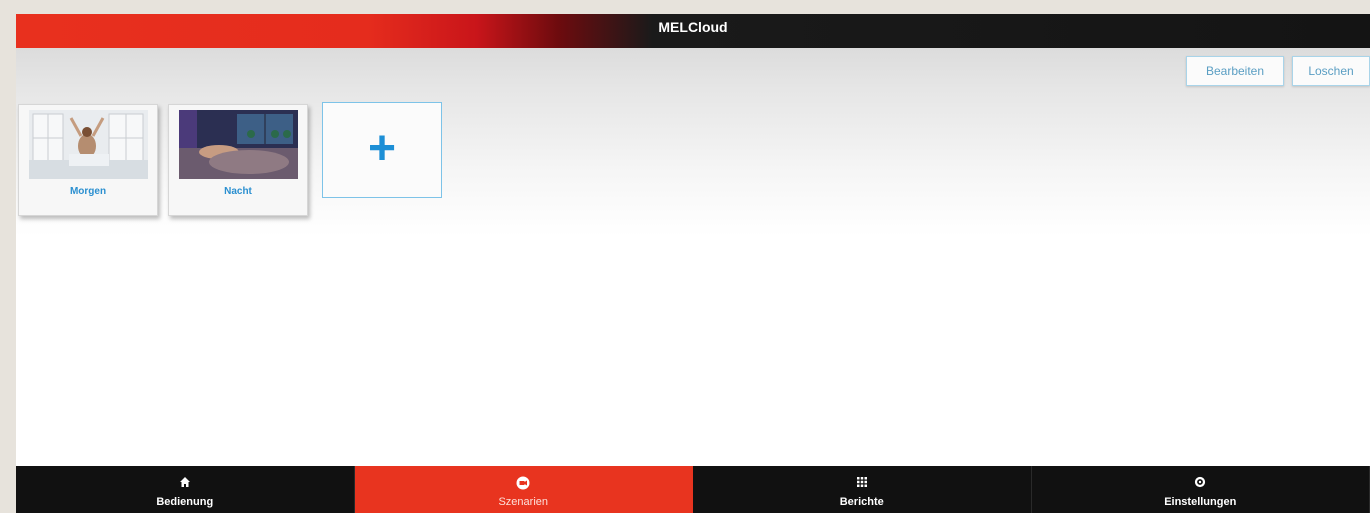 This screenshot has width=1370, height=513. Describe the element at coordinates (185, 502) in the screenshot. I see `nav-item-label: Bedienung` at that location.